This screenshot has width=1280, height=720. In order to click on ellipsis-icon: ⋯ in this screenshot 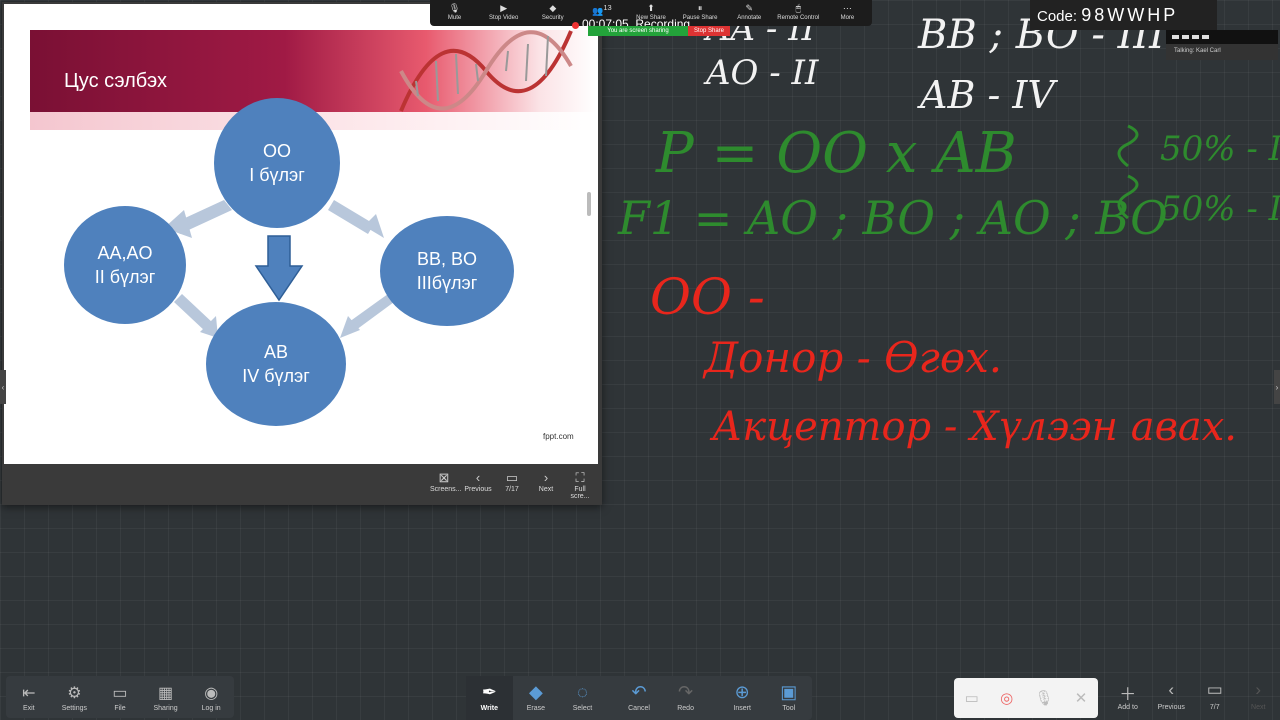, I will do `click(847, 8)`.